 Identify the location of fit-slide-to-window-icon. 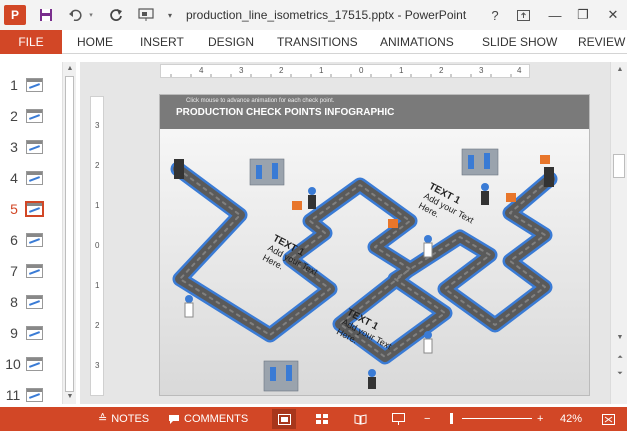
(608, 419).